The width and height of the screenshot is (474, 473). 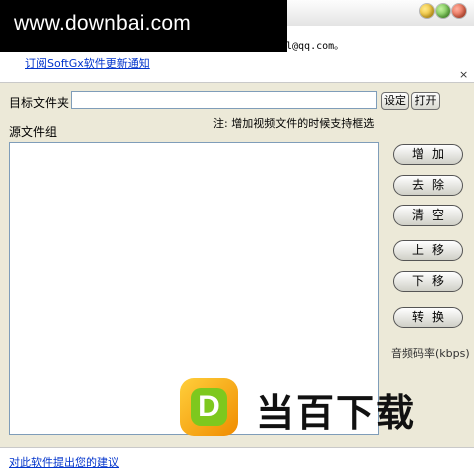 I want to click on watermark-banner: www.downbai.com, so click(x=143, y=26).